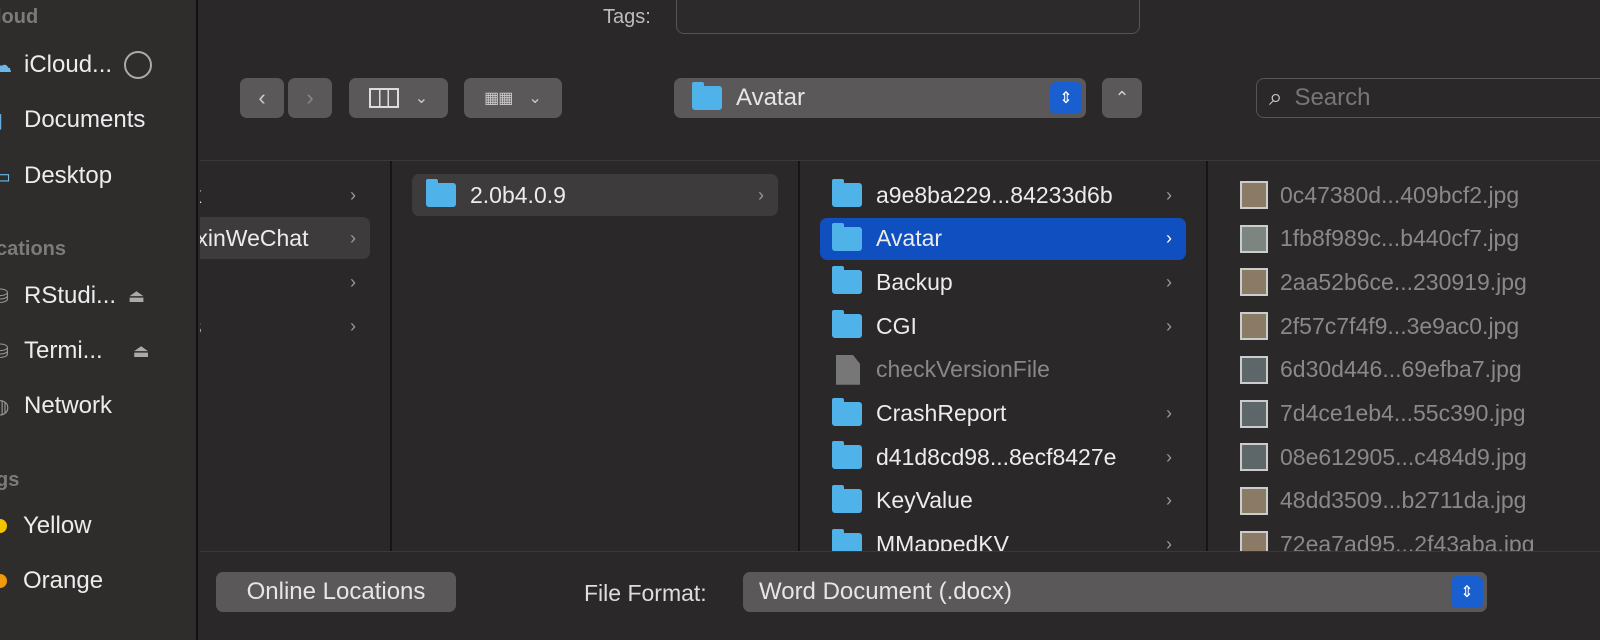 Image resolution: width=1600 pixels, height=640 pixels. I want to click on collapse-button: ⌃, so click(1122, 98).